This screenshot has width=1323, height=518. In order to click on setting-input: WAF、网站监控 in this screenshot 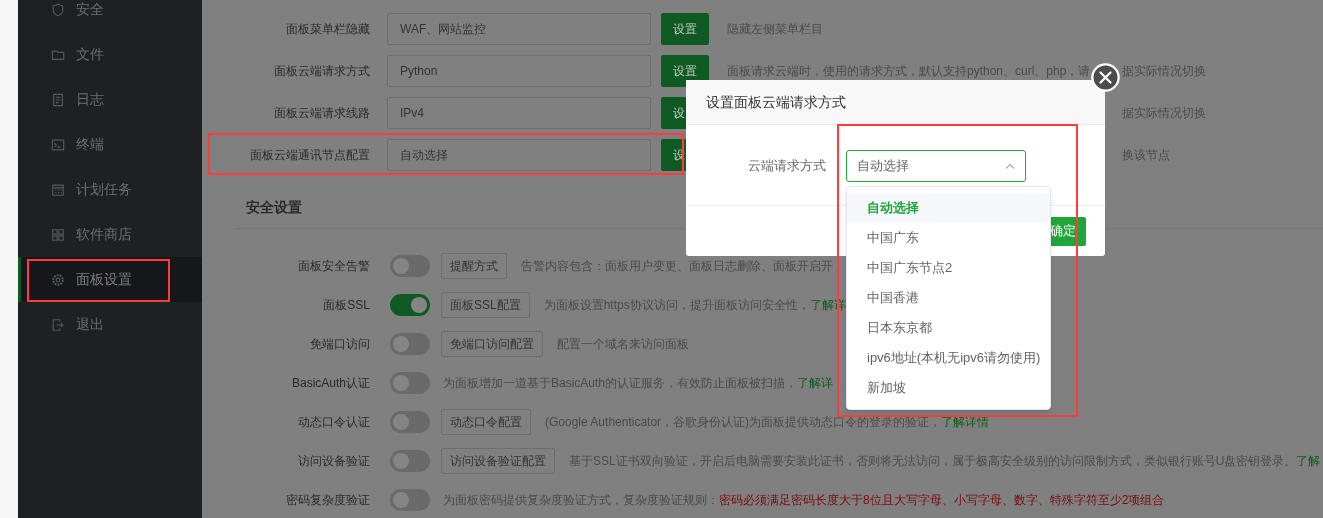, I will do `click(519, 29)`.